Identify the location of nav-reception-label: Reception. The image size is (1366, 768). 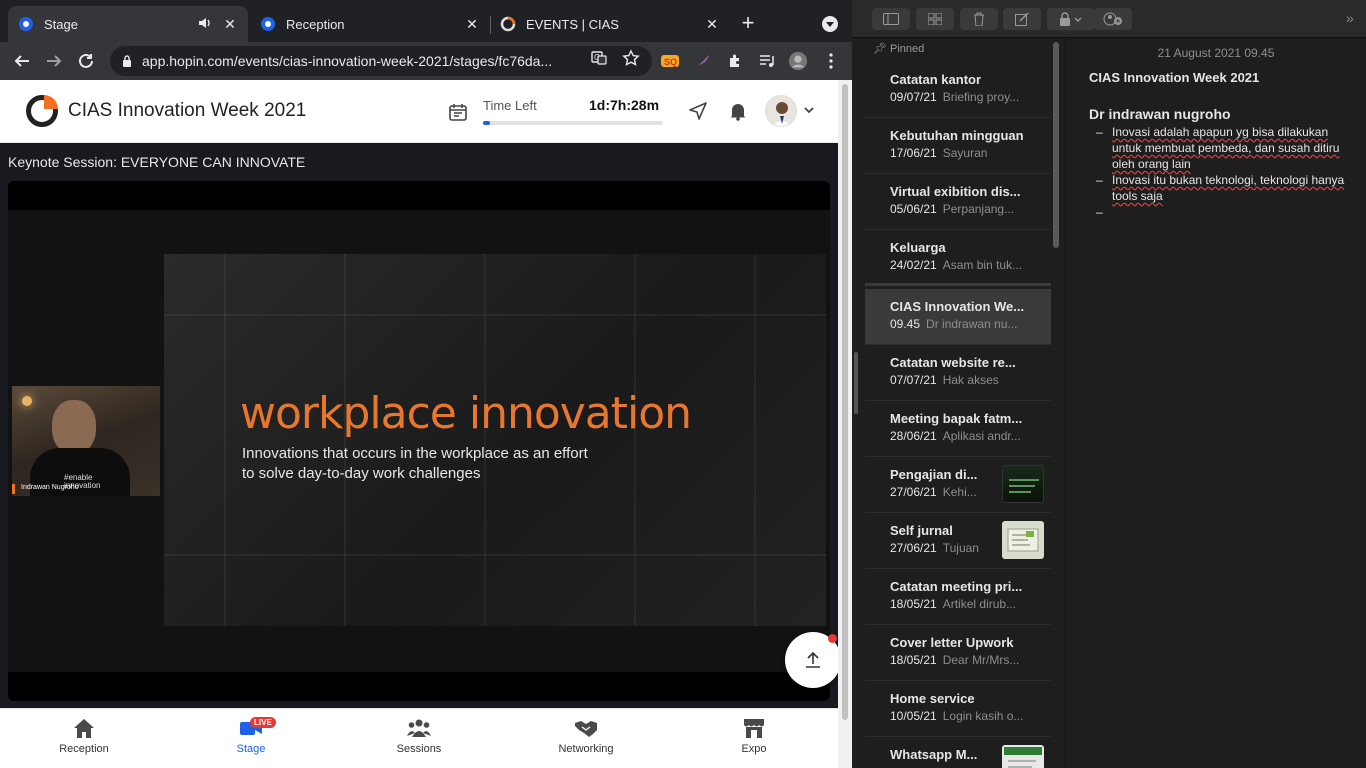
(84, 749).